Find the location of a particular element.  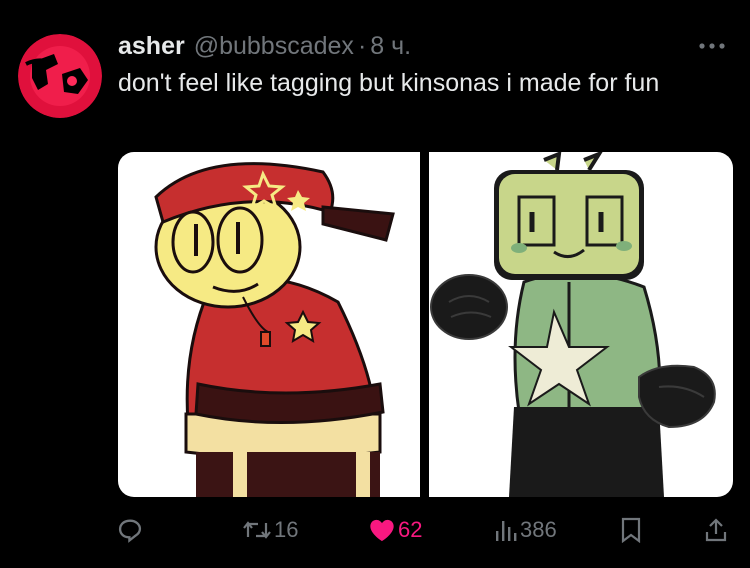

like-count: 62 is located at coordinates (410, 529).